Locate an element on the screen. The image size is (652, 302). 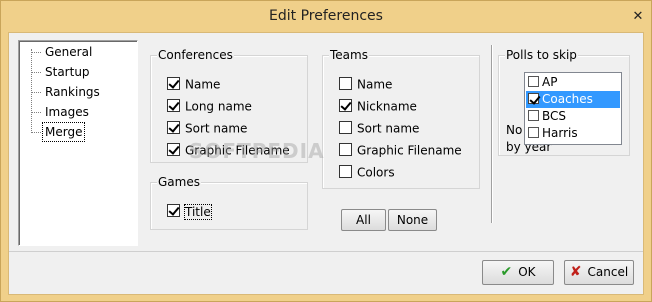
games-group: Games Title is located at coordinates (229, 202).